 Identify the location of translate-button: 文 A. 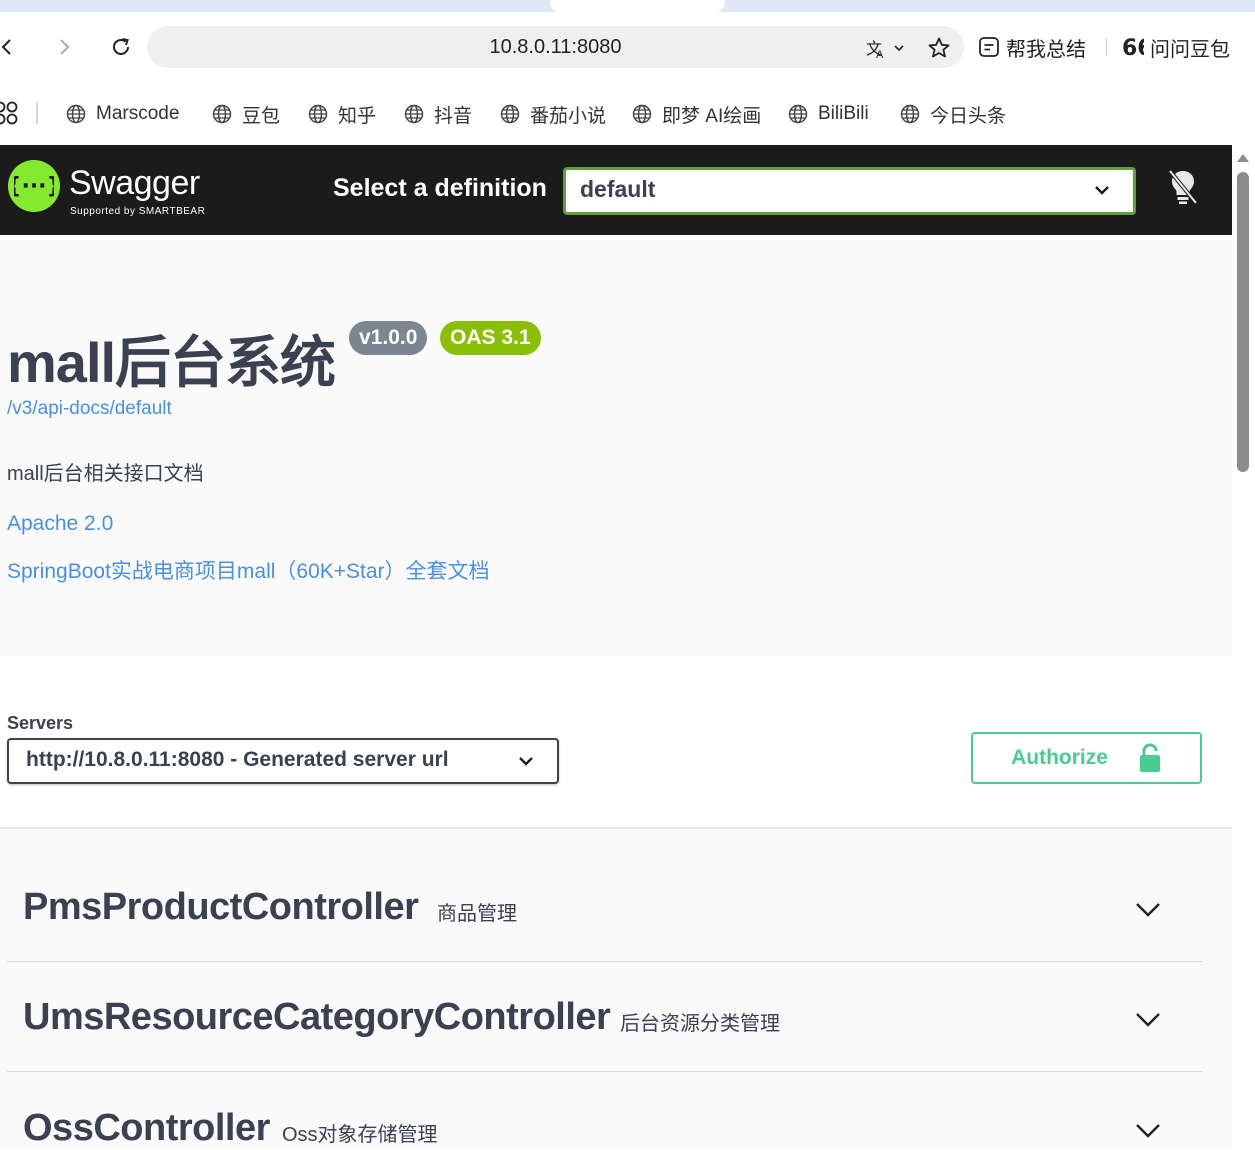
(884, 48).